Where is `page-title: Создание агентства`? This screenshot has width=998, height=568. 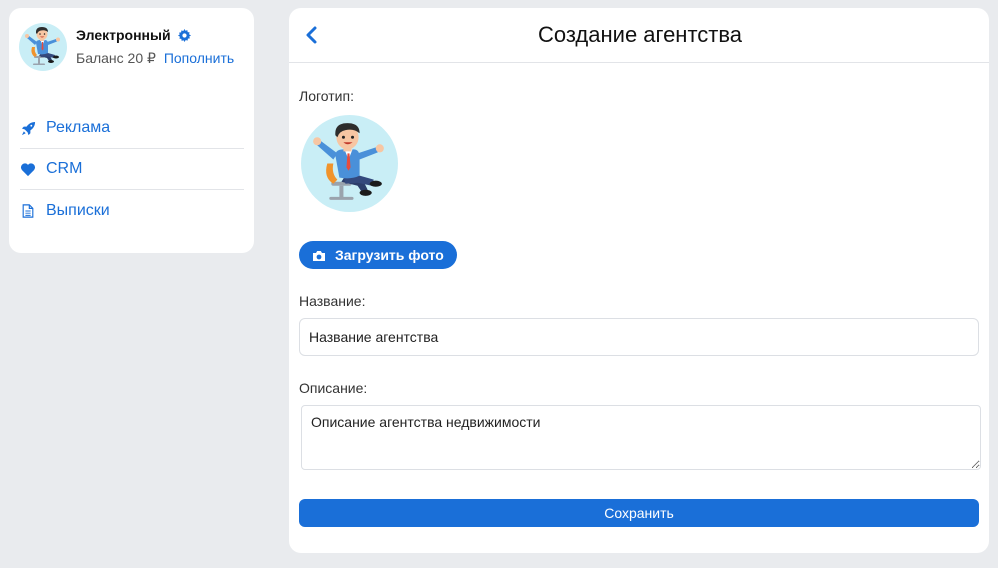
page-title: Создание агентства is located at coordinates (640, 34).